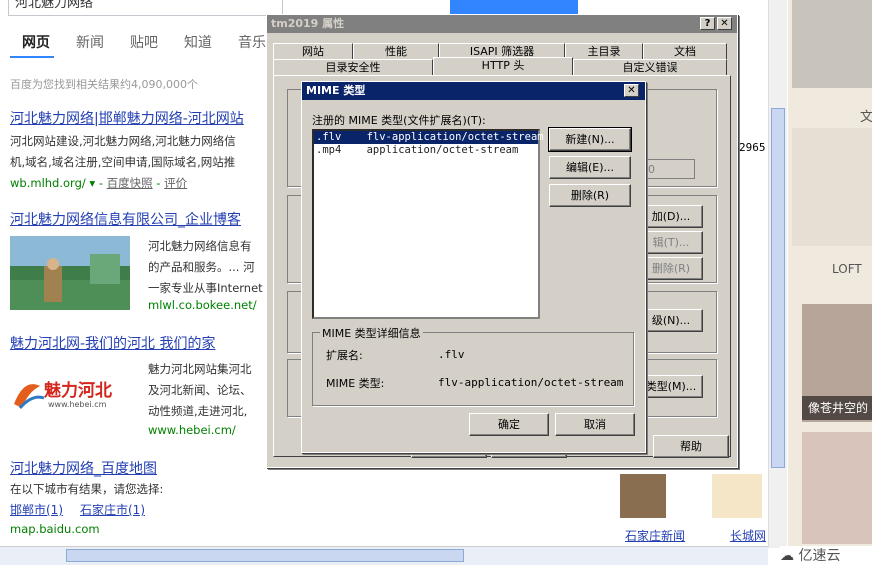  I want to click on result-desc: 在以下城市有结果，请您选择:, so click(87, 489).